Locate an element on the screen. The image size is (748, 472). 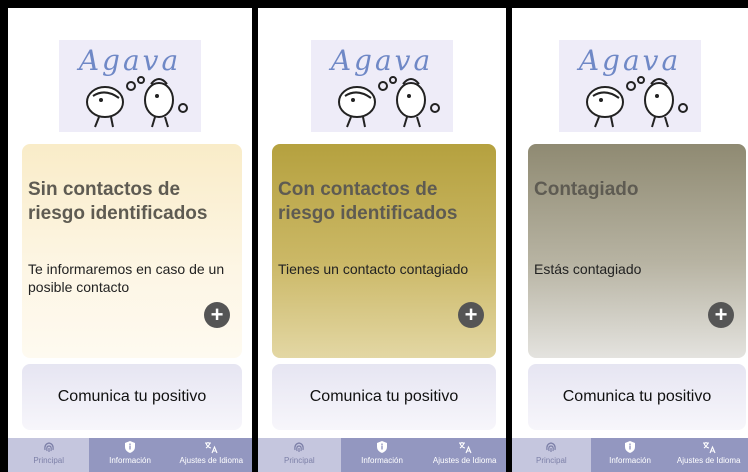
status-text: Tienes un contacto contagiado is located at coordinates (373, 269).